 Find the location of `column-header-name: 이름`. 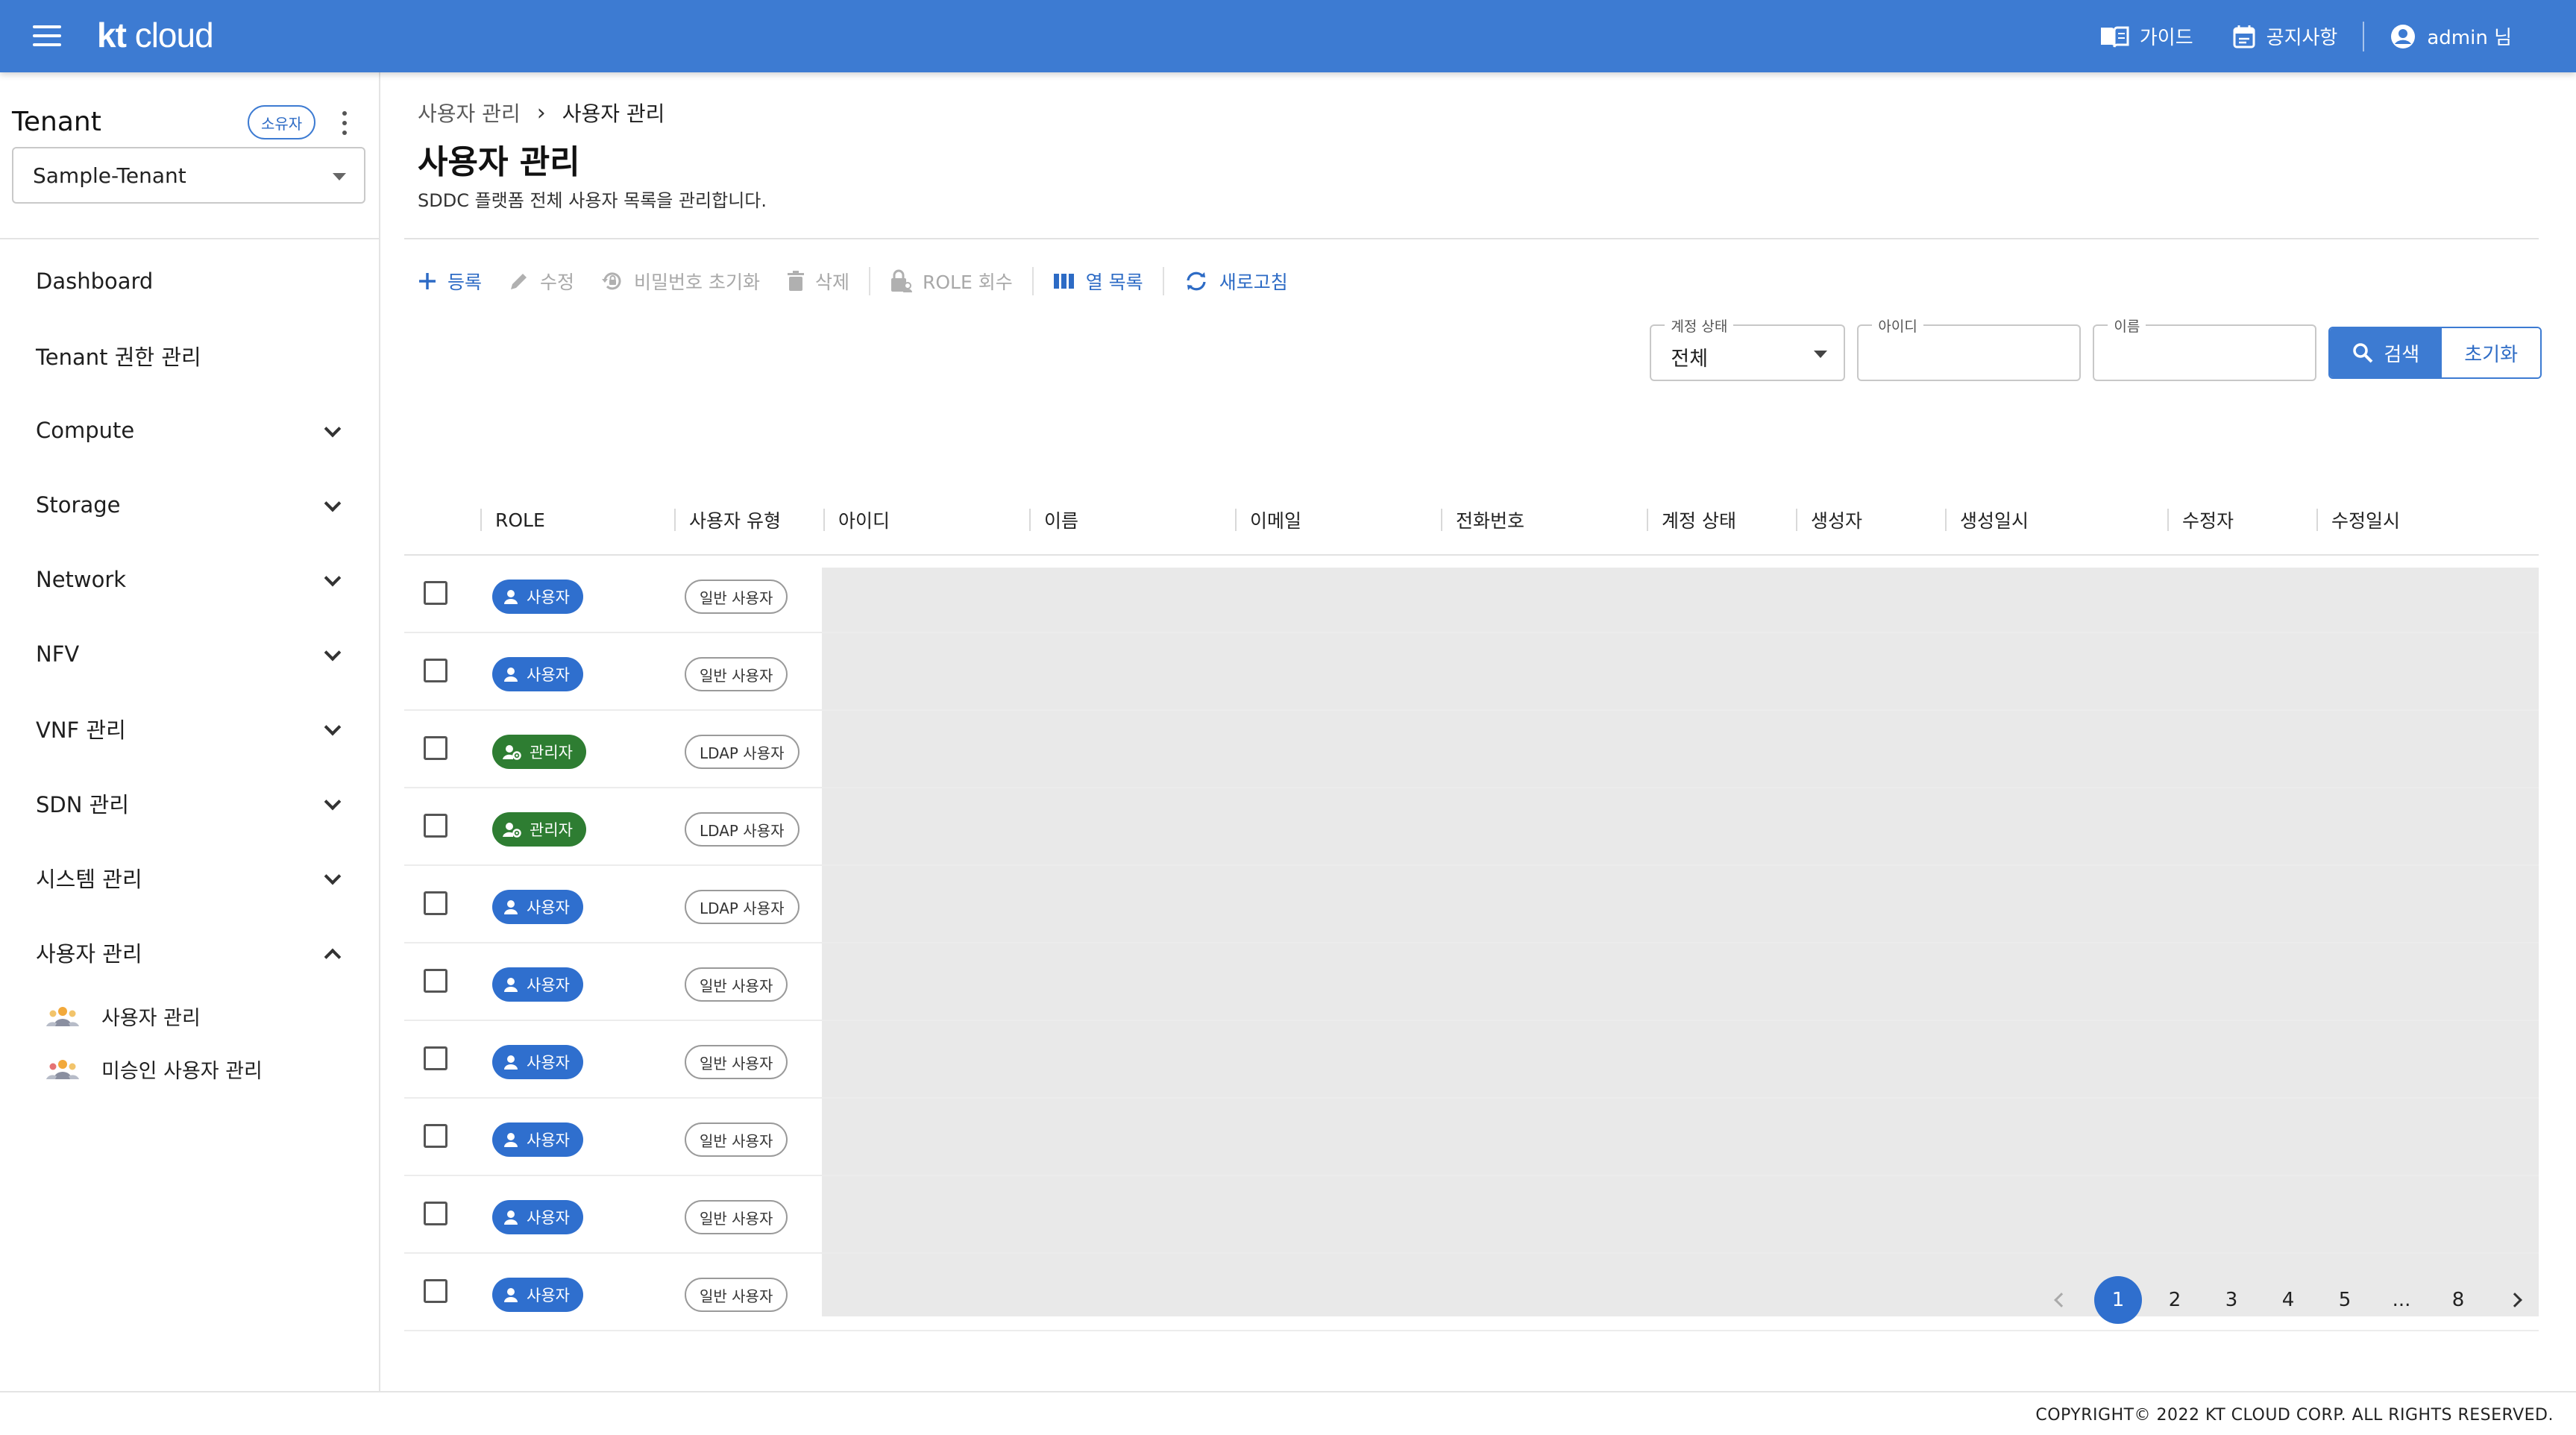

column-header-name: 이름 is located at coordinates (1054, 520).